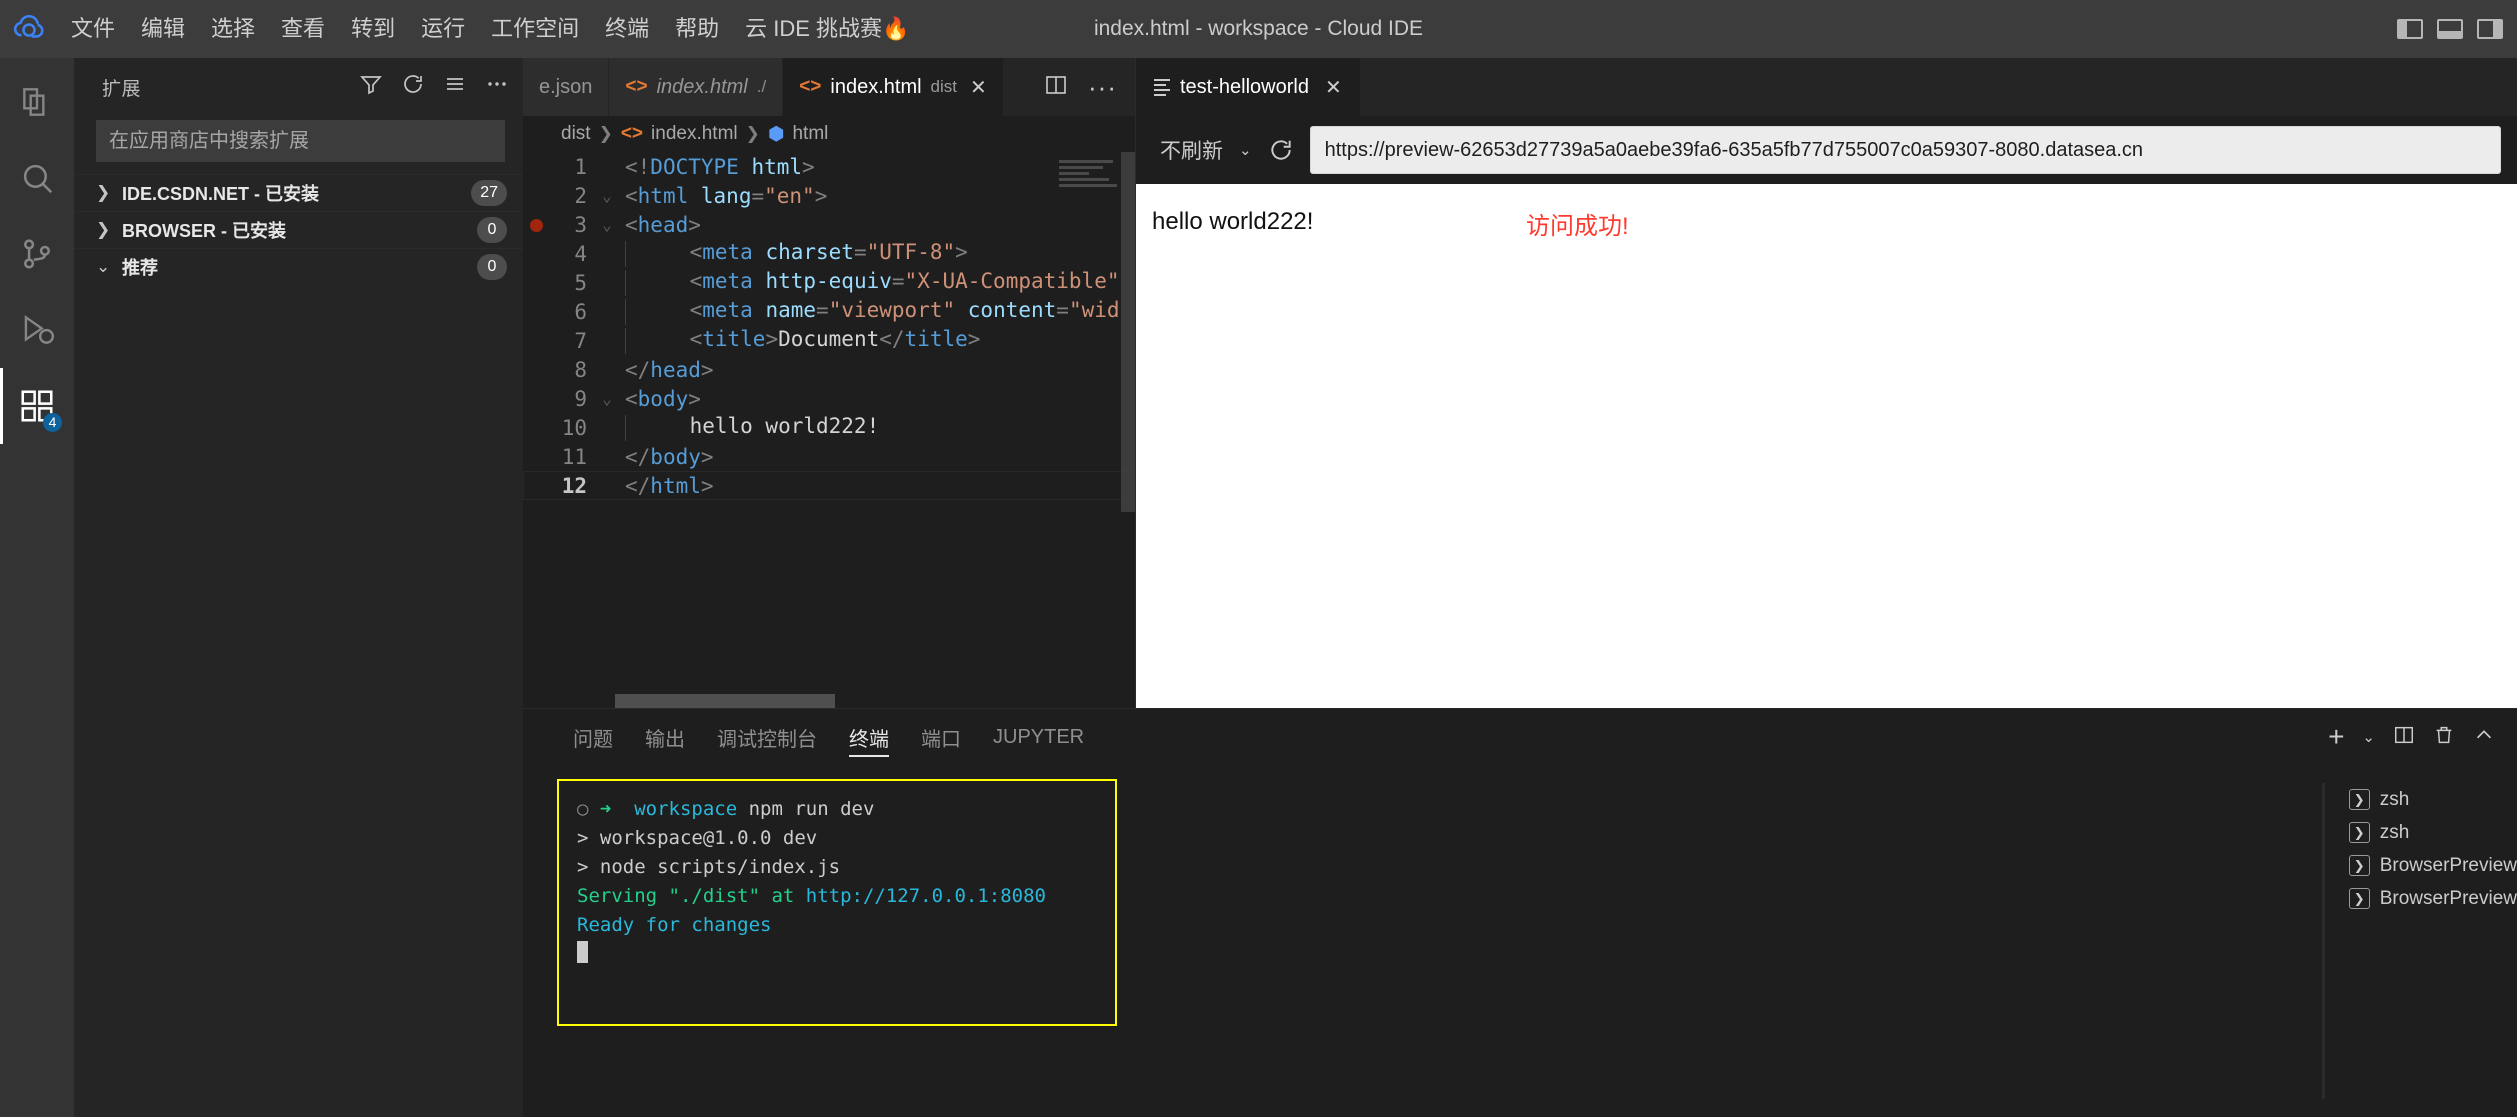 This screenshot has height=1117, width=2517. What do you see at coordinates (726, 195) in the screenshot?
I see `code-text: <html lang="en">` at bounding box center [726, 195].